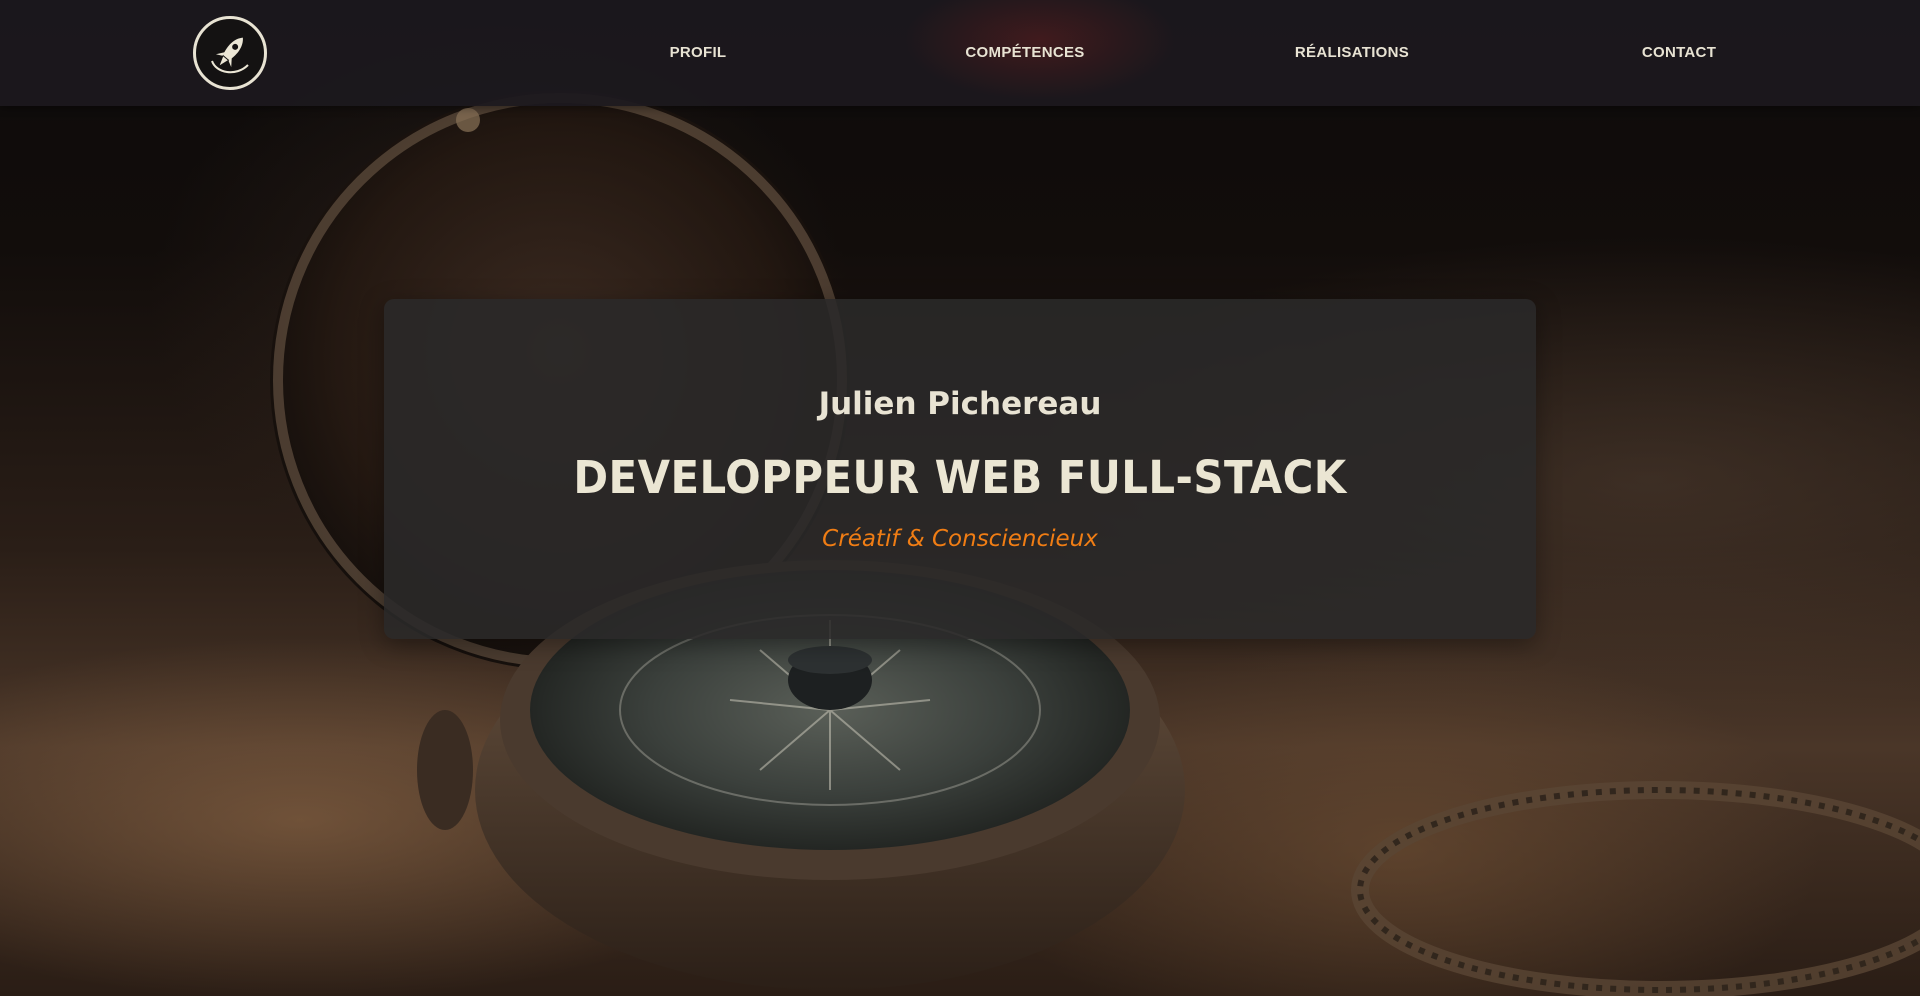 The width and height of the screenshot is (1920, 996). What do you see at coordinates (1024, 52) in the screenshot?
I see `nav-link-competences: COMPÉTENCES` at bounding box center [1024, 52].